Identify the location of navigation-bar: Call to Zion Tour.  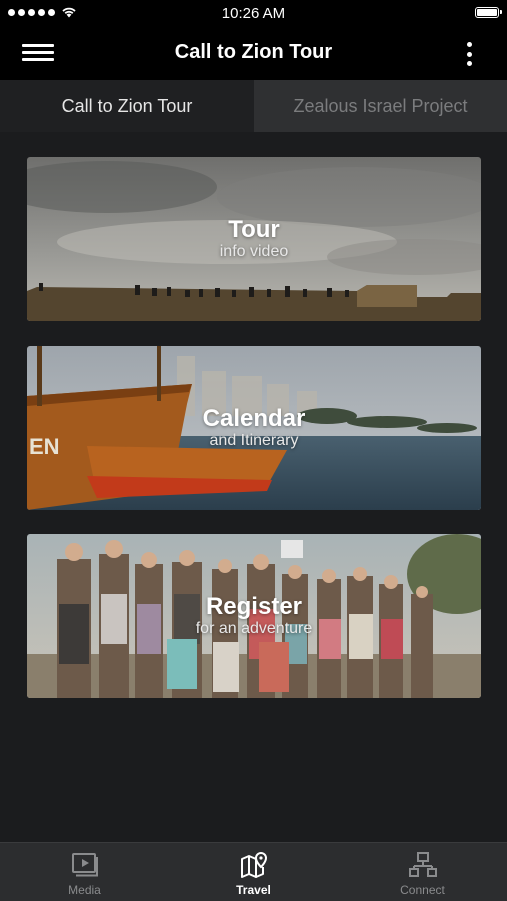
(253, 54).